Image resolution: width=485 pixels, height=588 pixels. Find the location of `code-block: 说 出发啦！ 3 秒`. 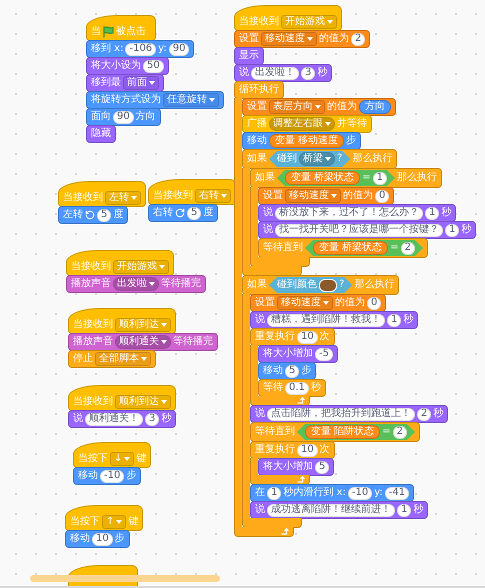

code-block: 说 出发啦！ 3 秒 is located at coordinates (283, 73).